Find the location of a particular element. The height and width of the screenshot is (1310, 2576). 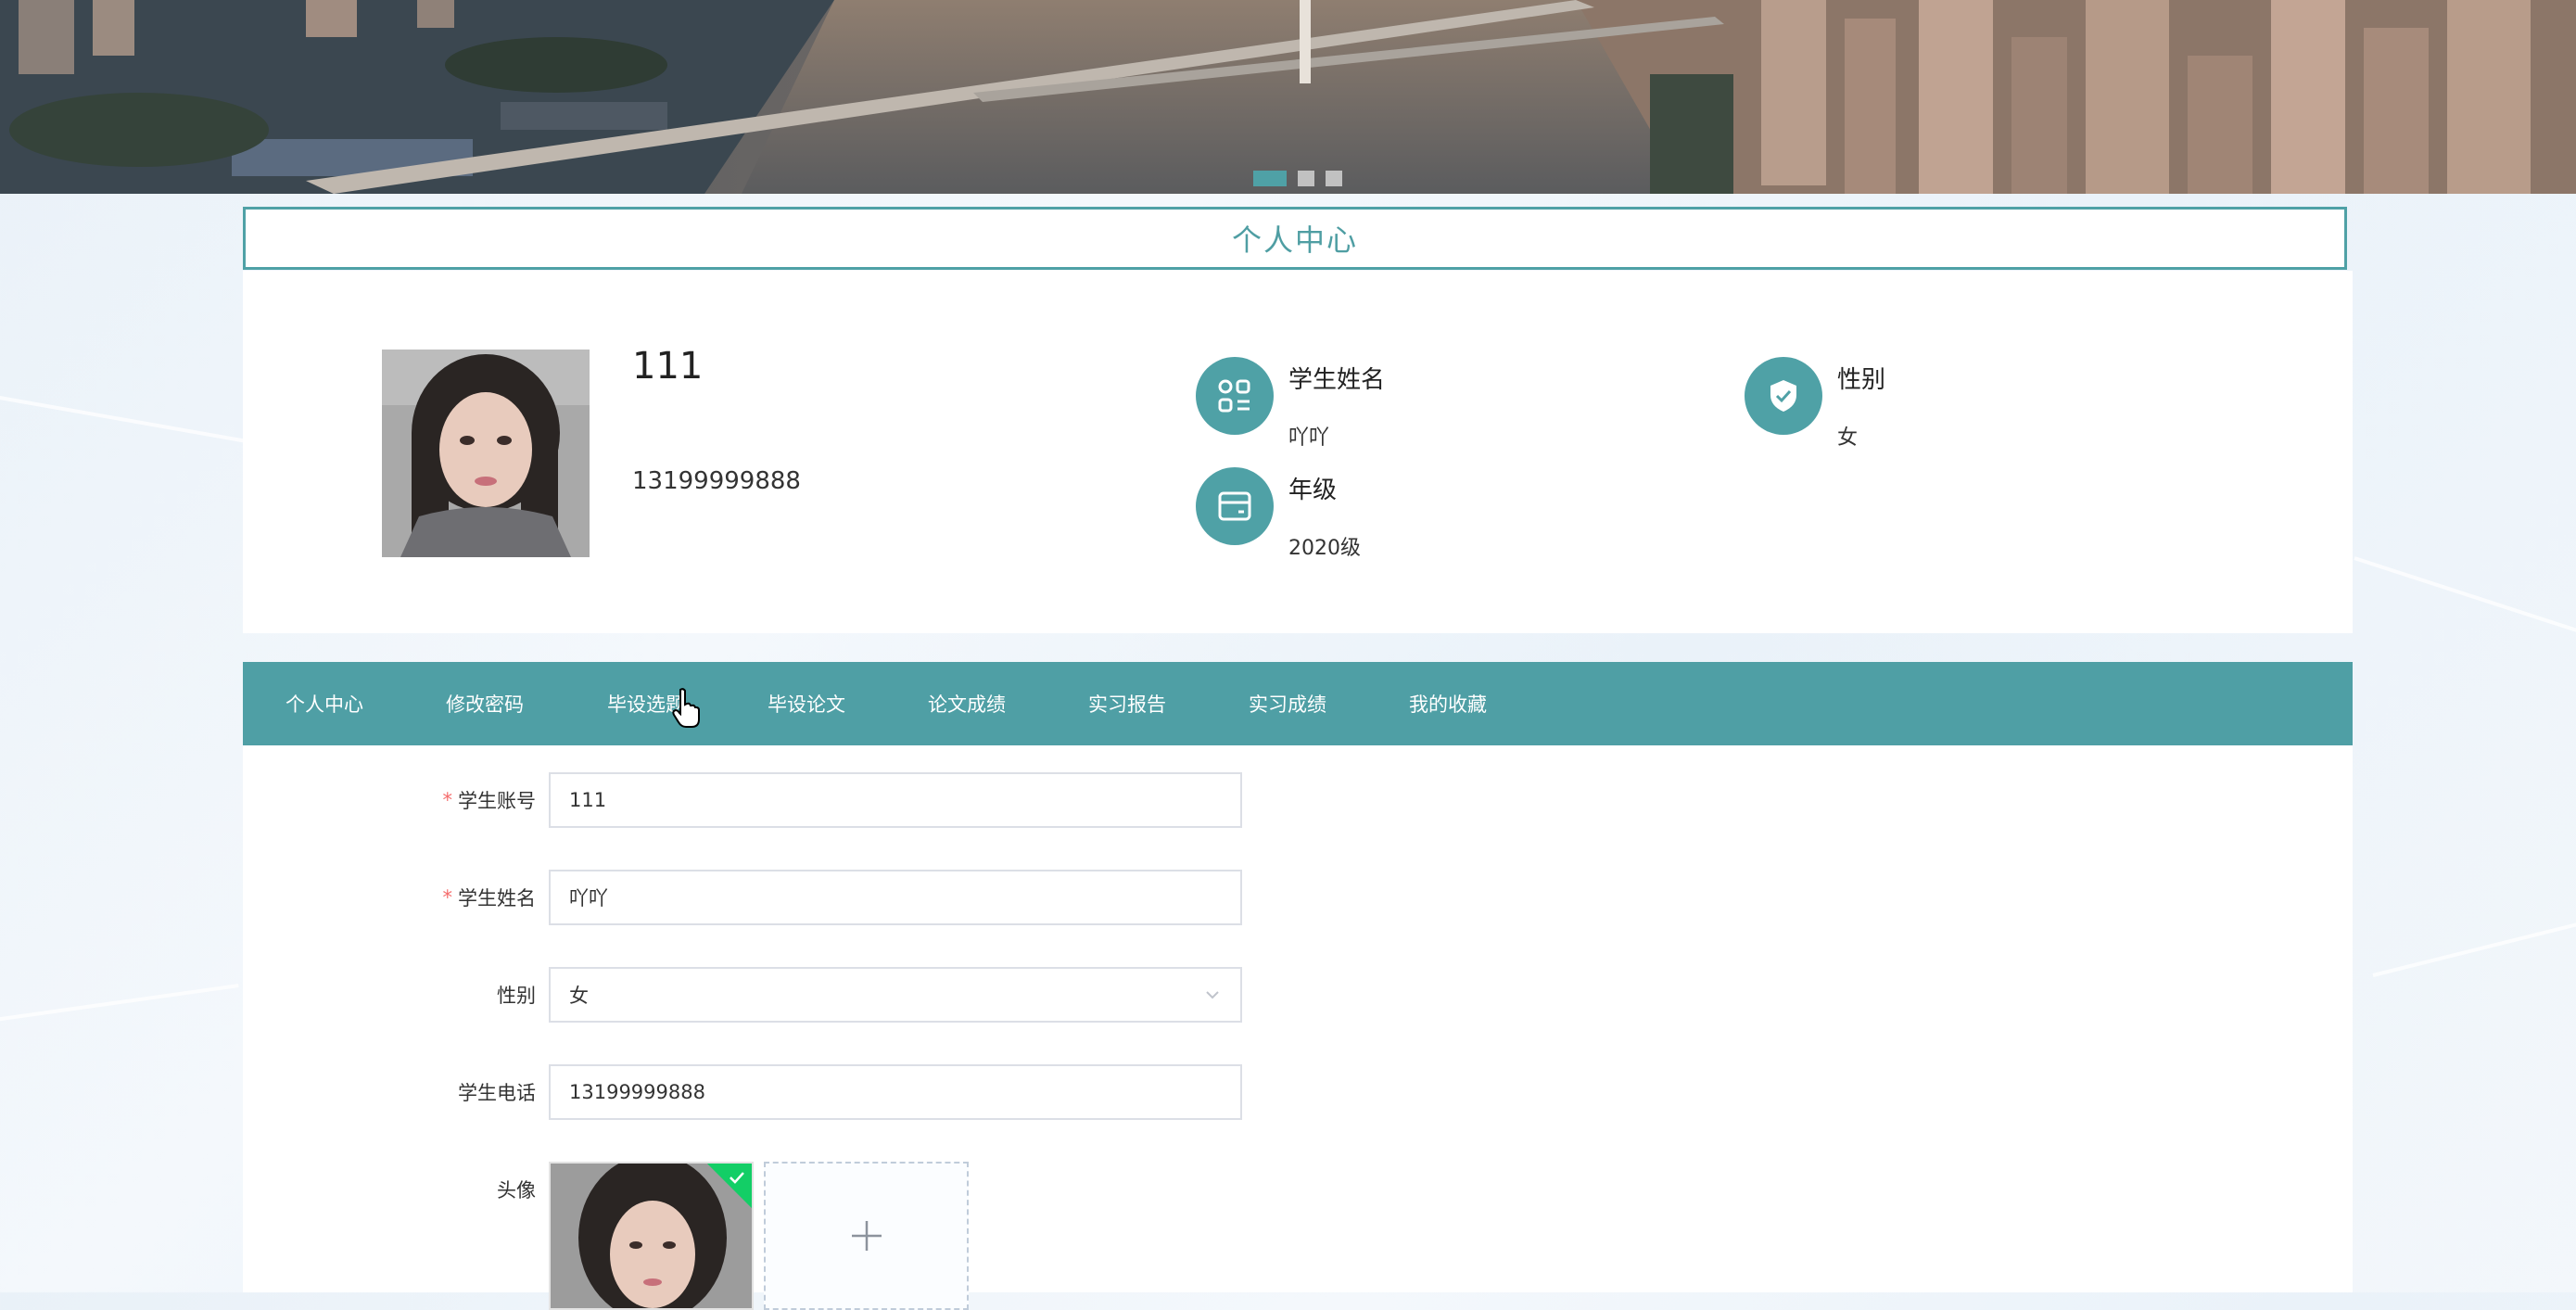

info-grade: 年级 2020级 is located at coordinates (1278, 514).